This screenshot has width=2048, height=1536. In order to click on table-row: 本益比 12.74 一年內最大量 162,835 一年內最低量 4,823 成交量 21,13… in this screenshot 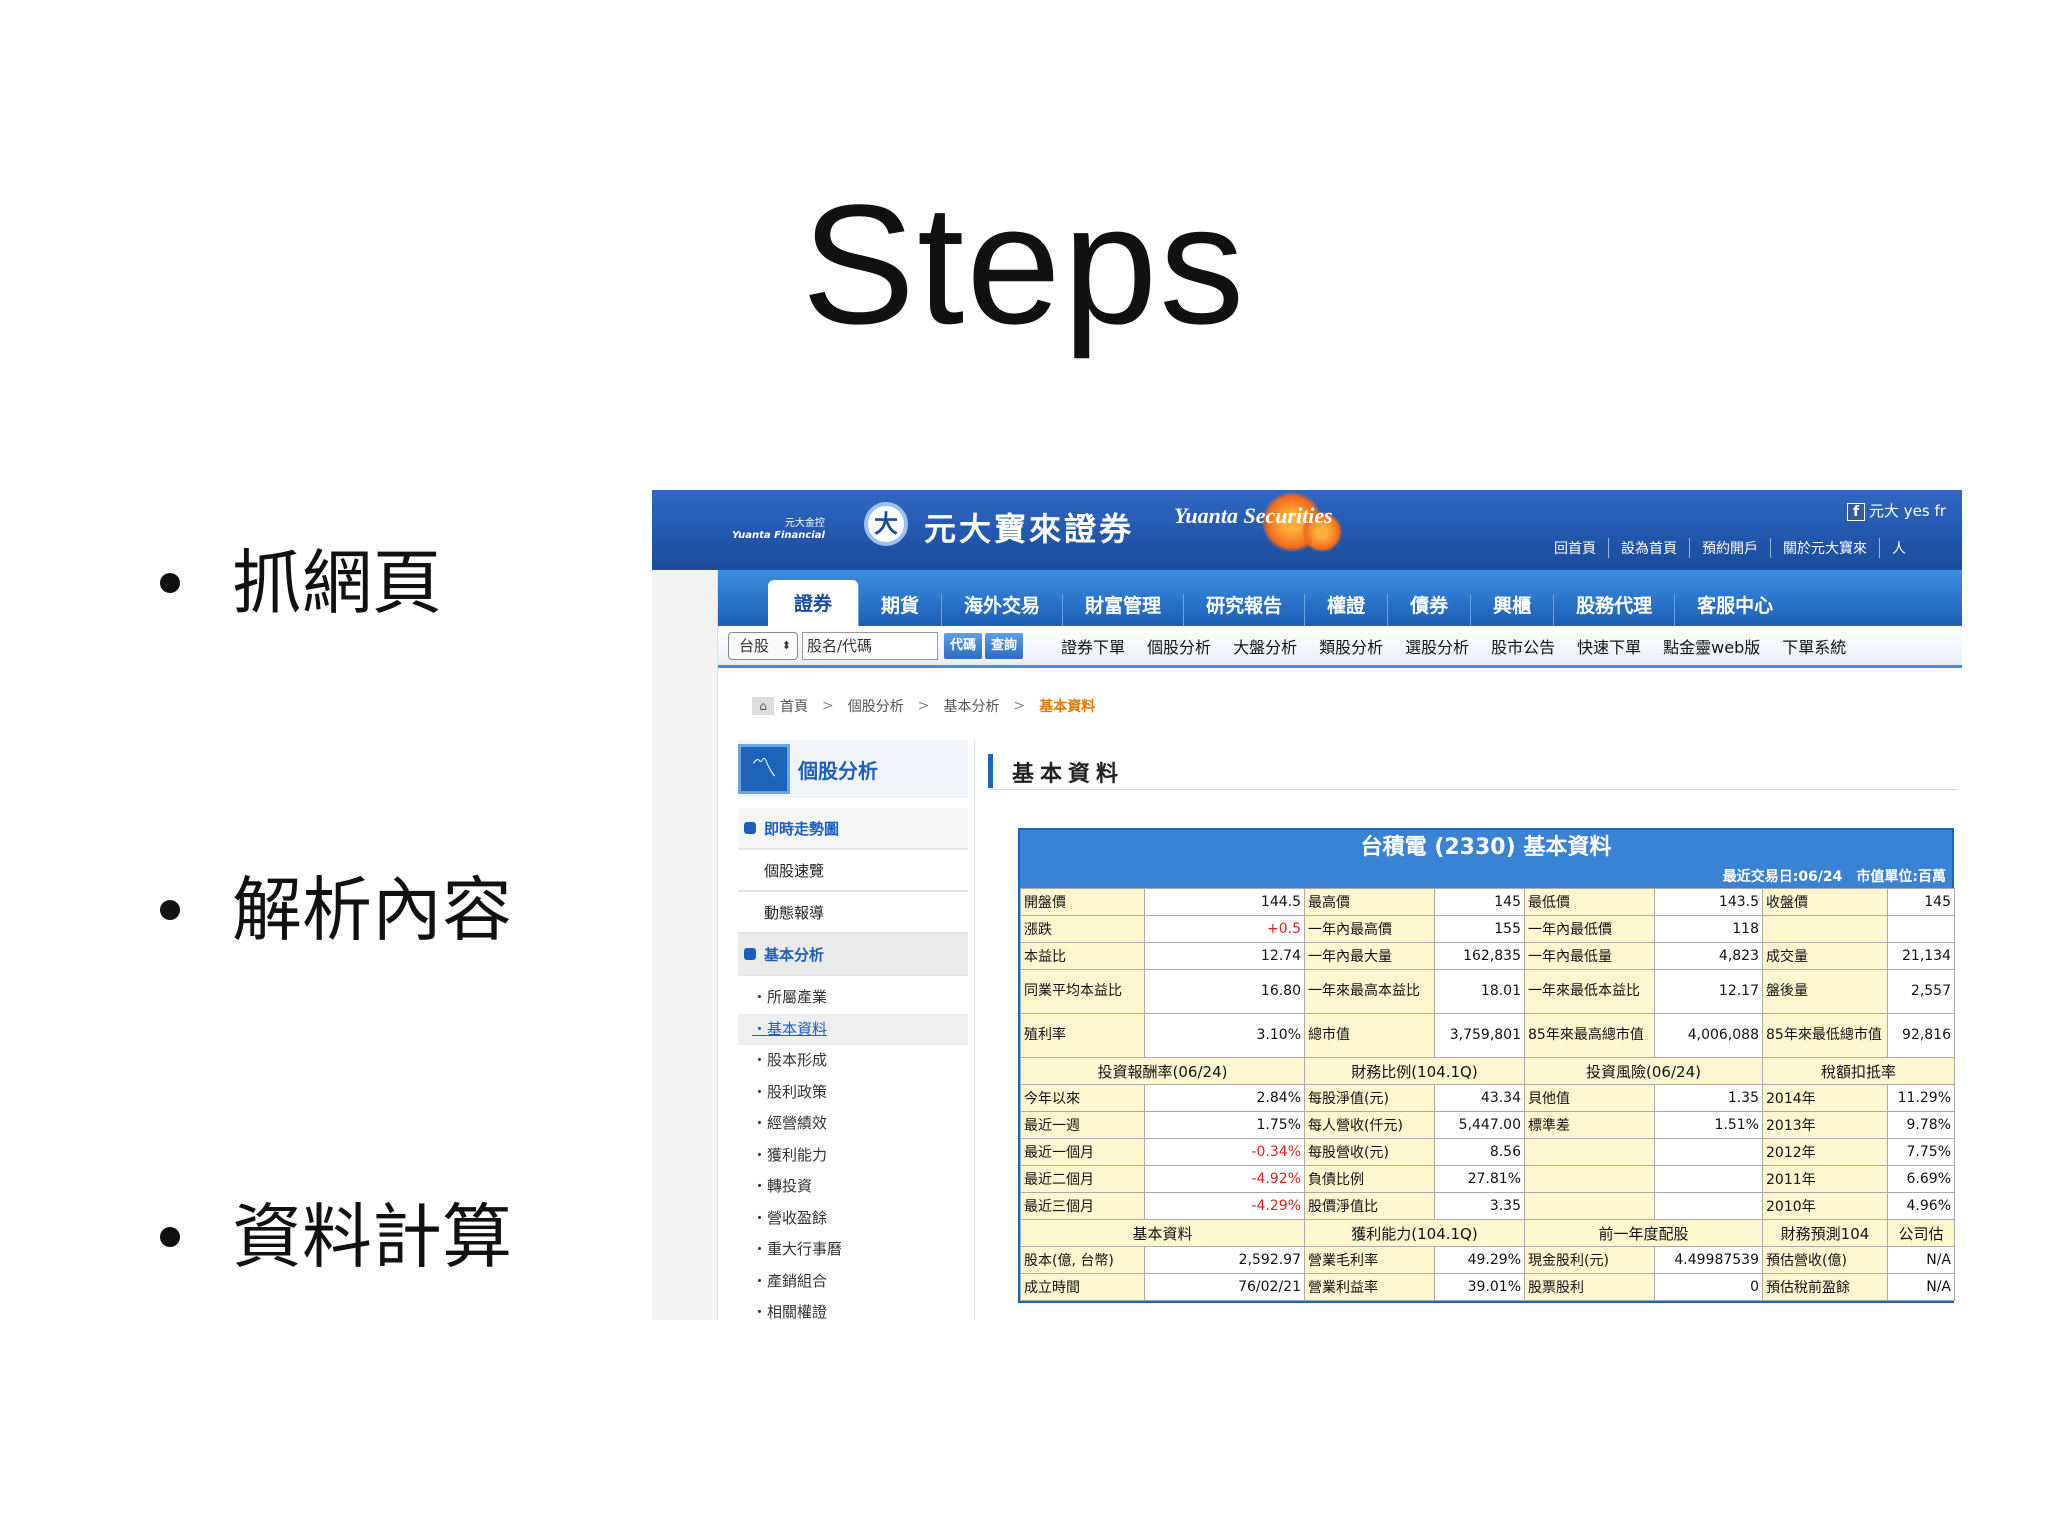, I will do `click(1487, 956)`.